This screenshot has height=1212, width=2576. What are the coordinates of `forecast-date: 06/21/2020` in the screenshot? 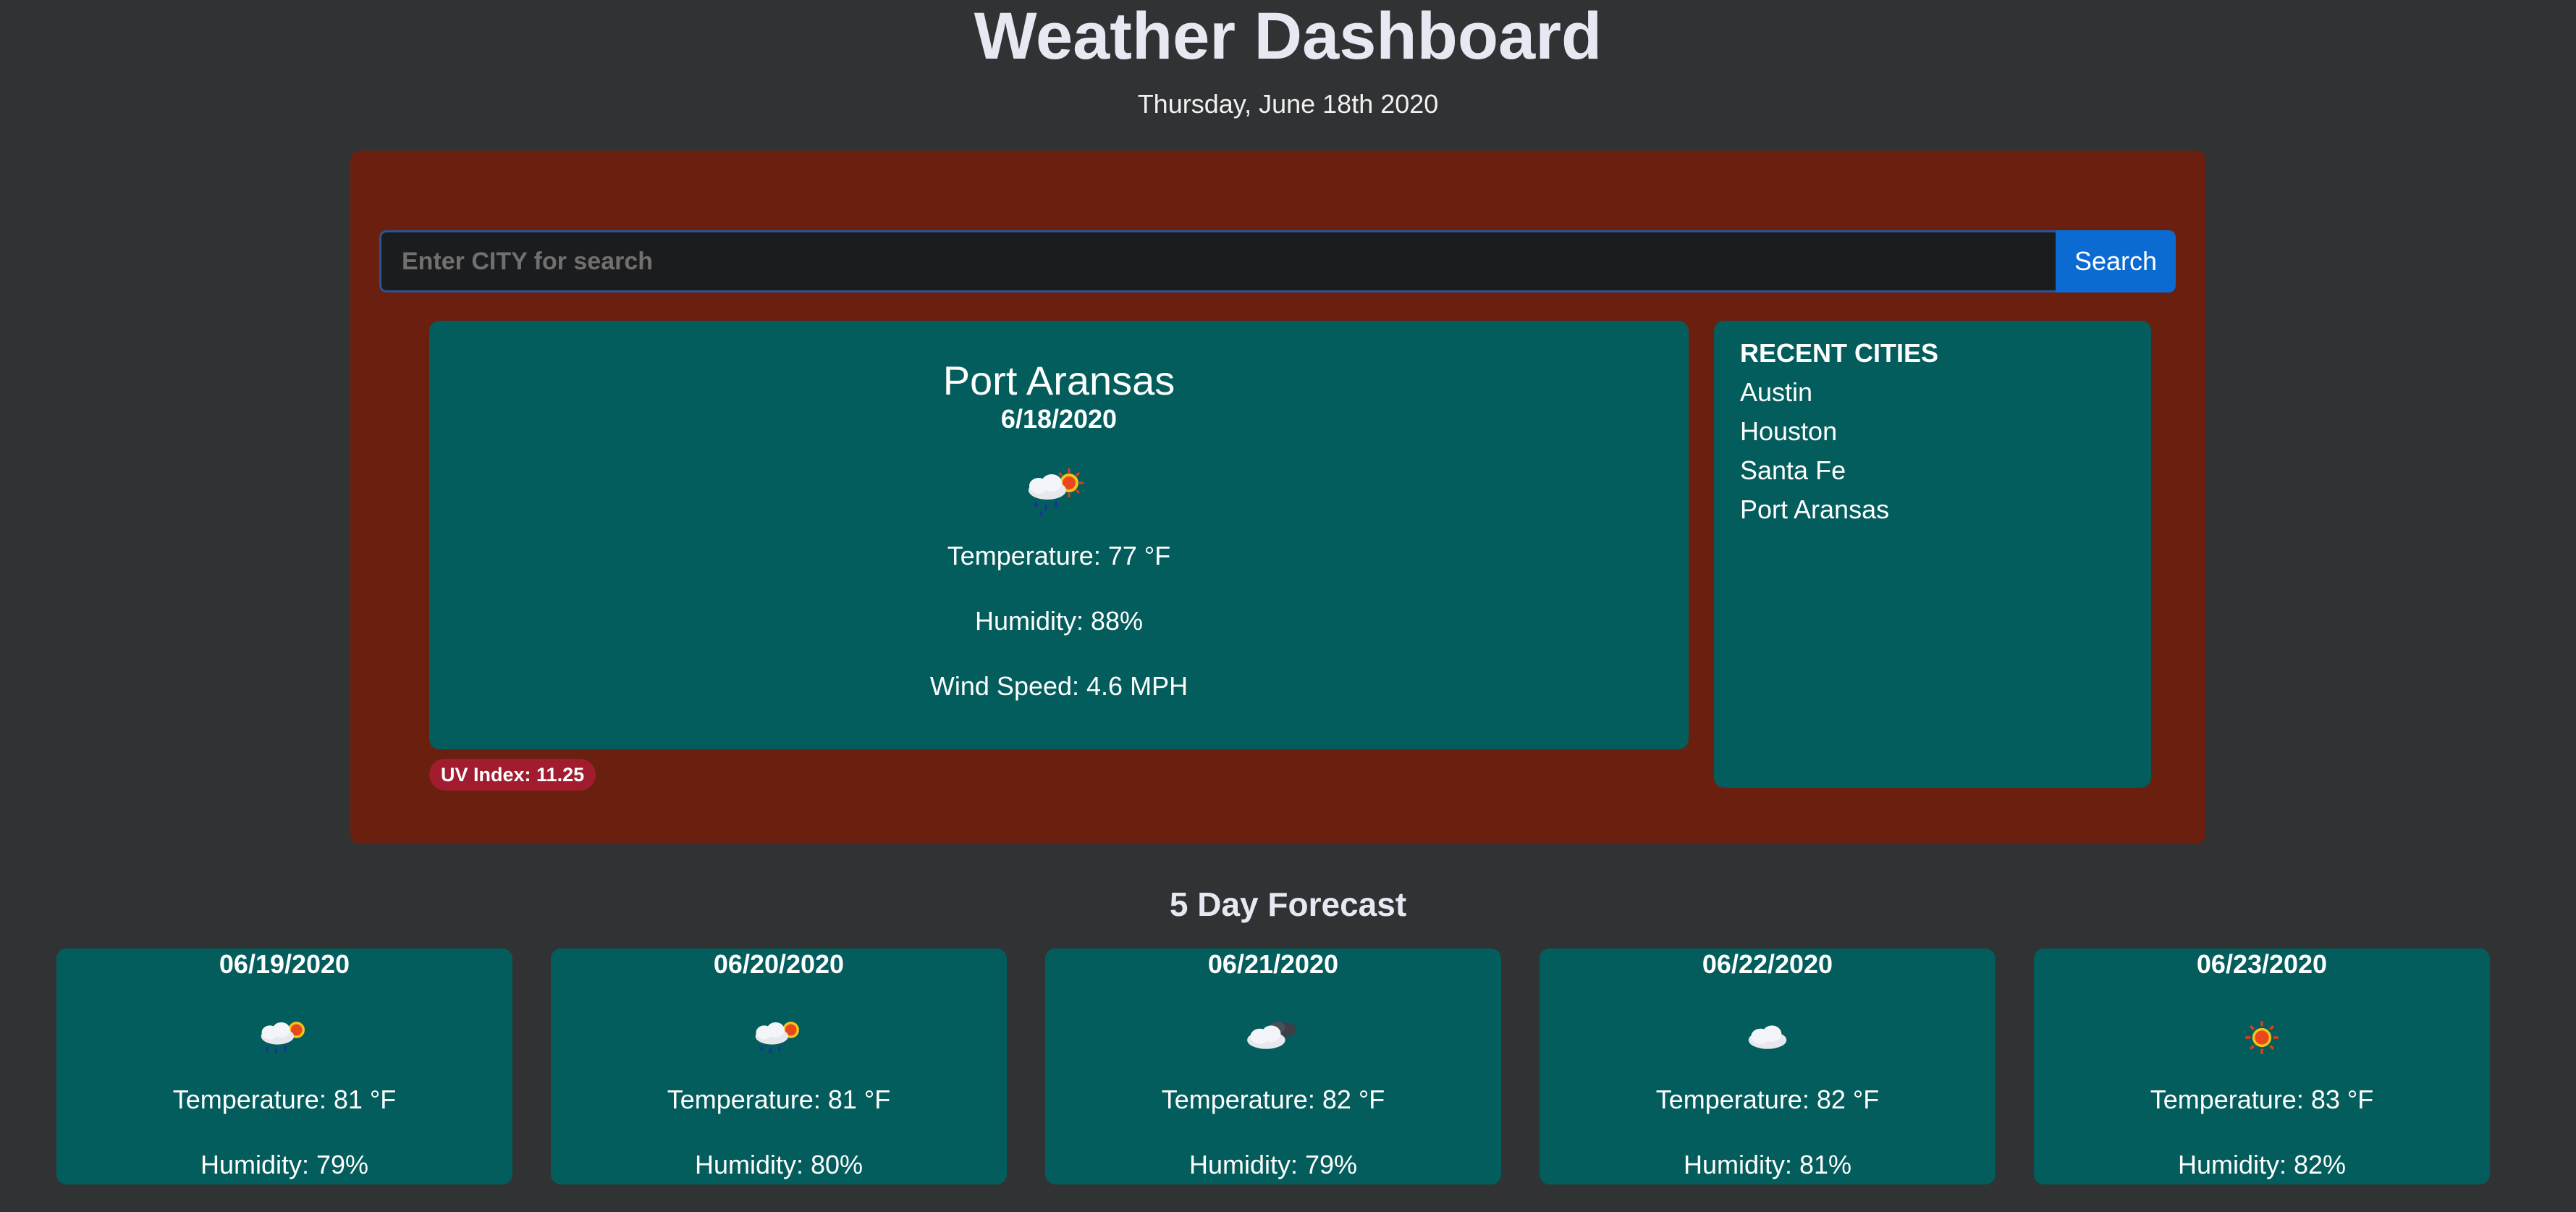 It's located at (1273, 964).